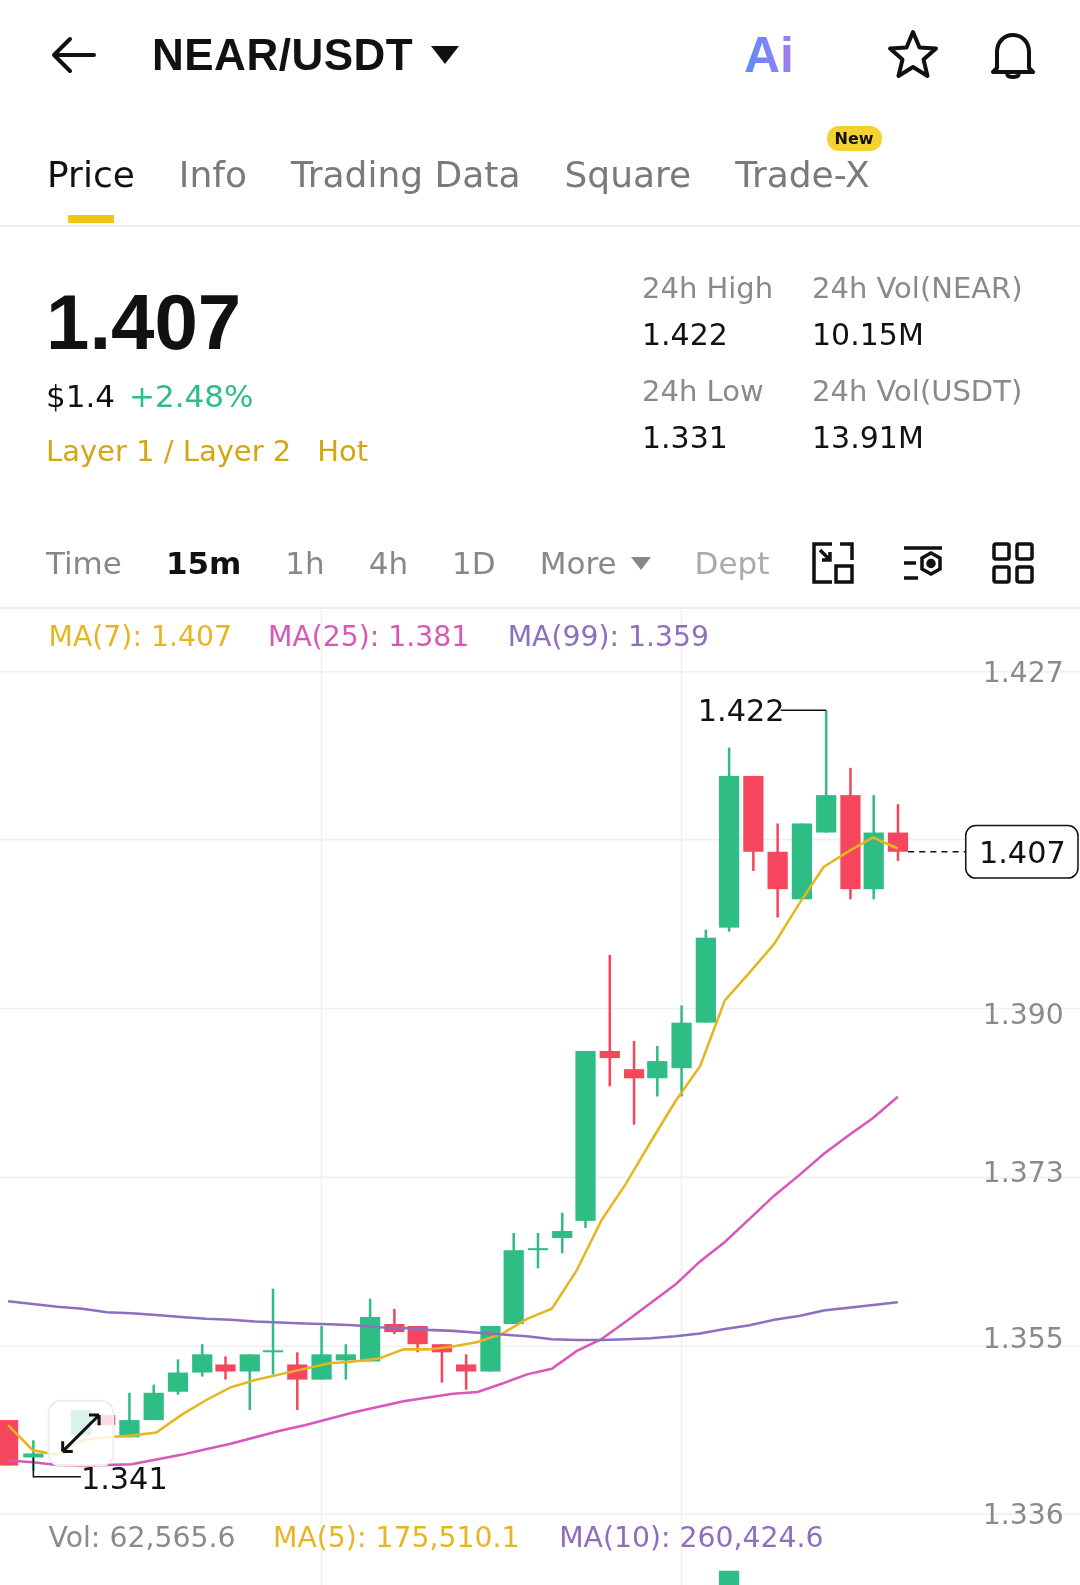 The image size is (1080, 1585). I want to click on volume-legend: MA(5): 175,510.1, so click(396, 1538).